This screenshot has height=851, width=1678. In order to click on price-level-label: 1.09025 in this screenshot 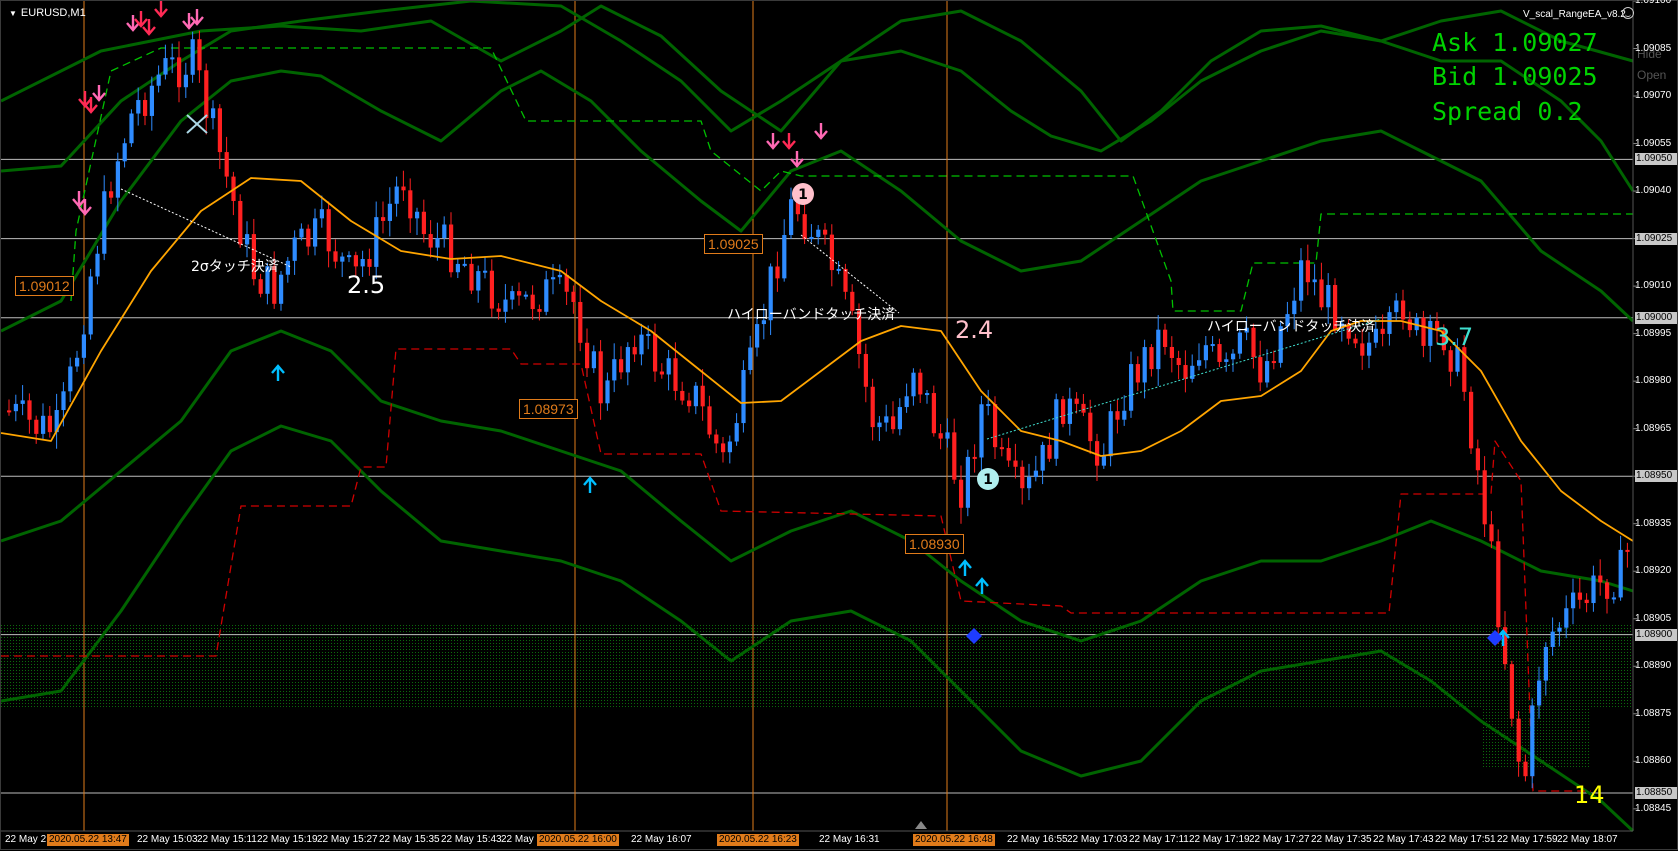, I will do `click(1656, 238)`.